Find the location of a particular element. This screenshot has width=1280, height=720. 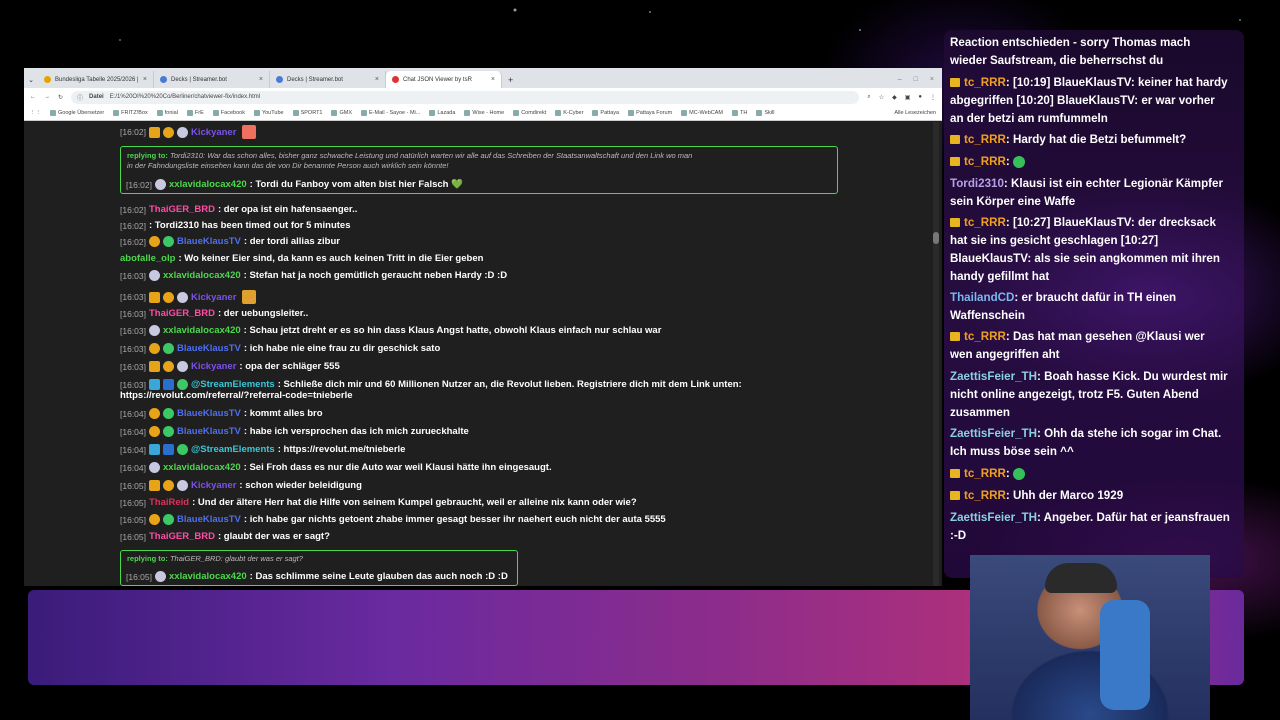

sub-badge-icon is located at coordinates (168, 132).